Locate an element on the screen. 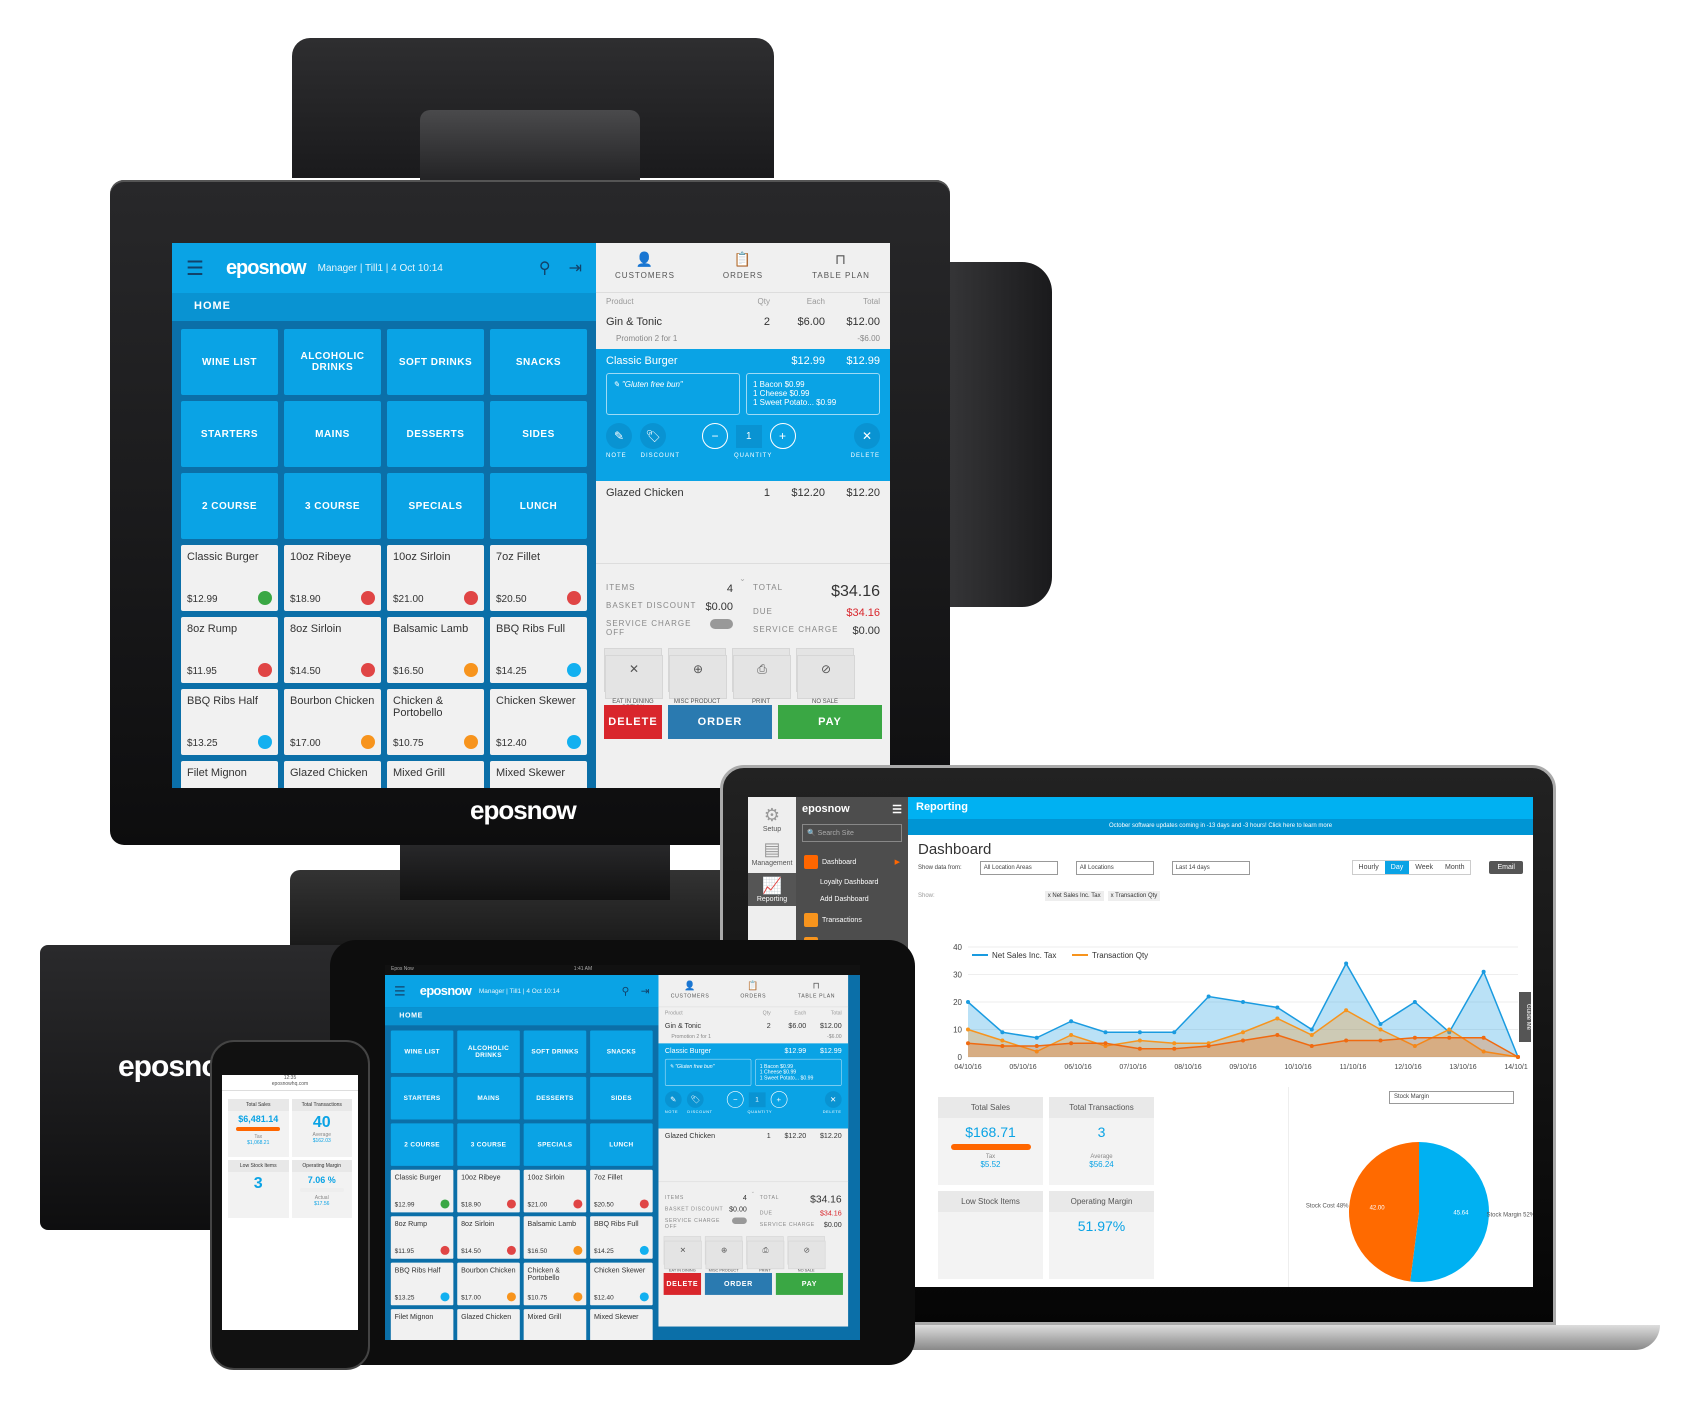 The height and width of the screenshot is (1412, 1688). order-row: Glazed Chicken 1 $12.20 $12.20 is located at coordinates (753, 1136).